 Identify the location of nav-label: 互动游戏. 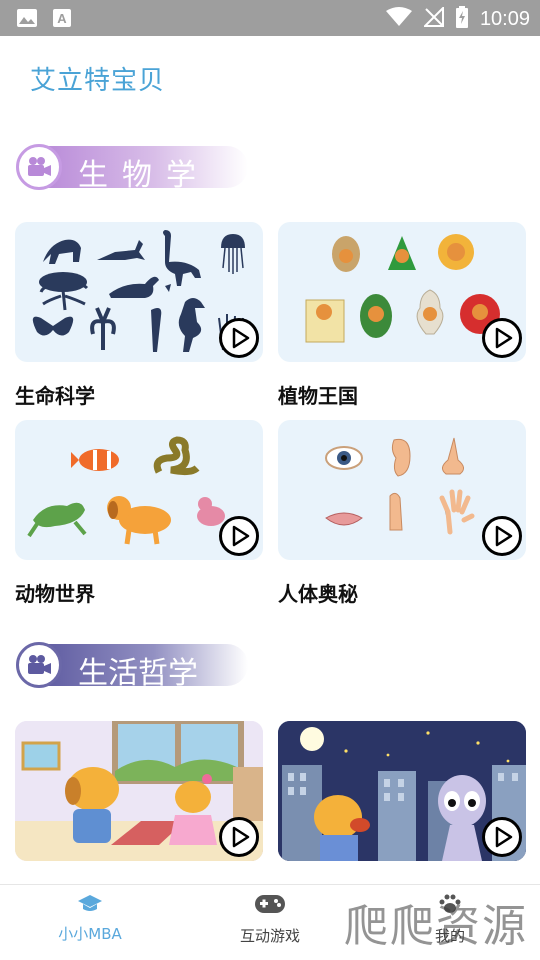
(269, 936).